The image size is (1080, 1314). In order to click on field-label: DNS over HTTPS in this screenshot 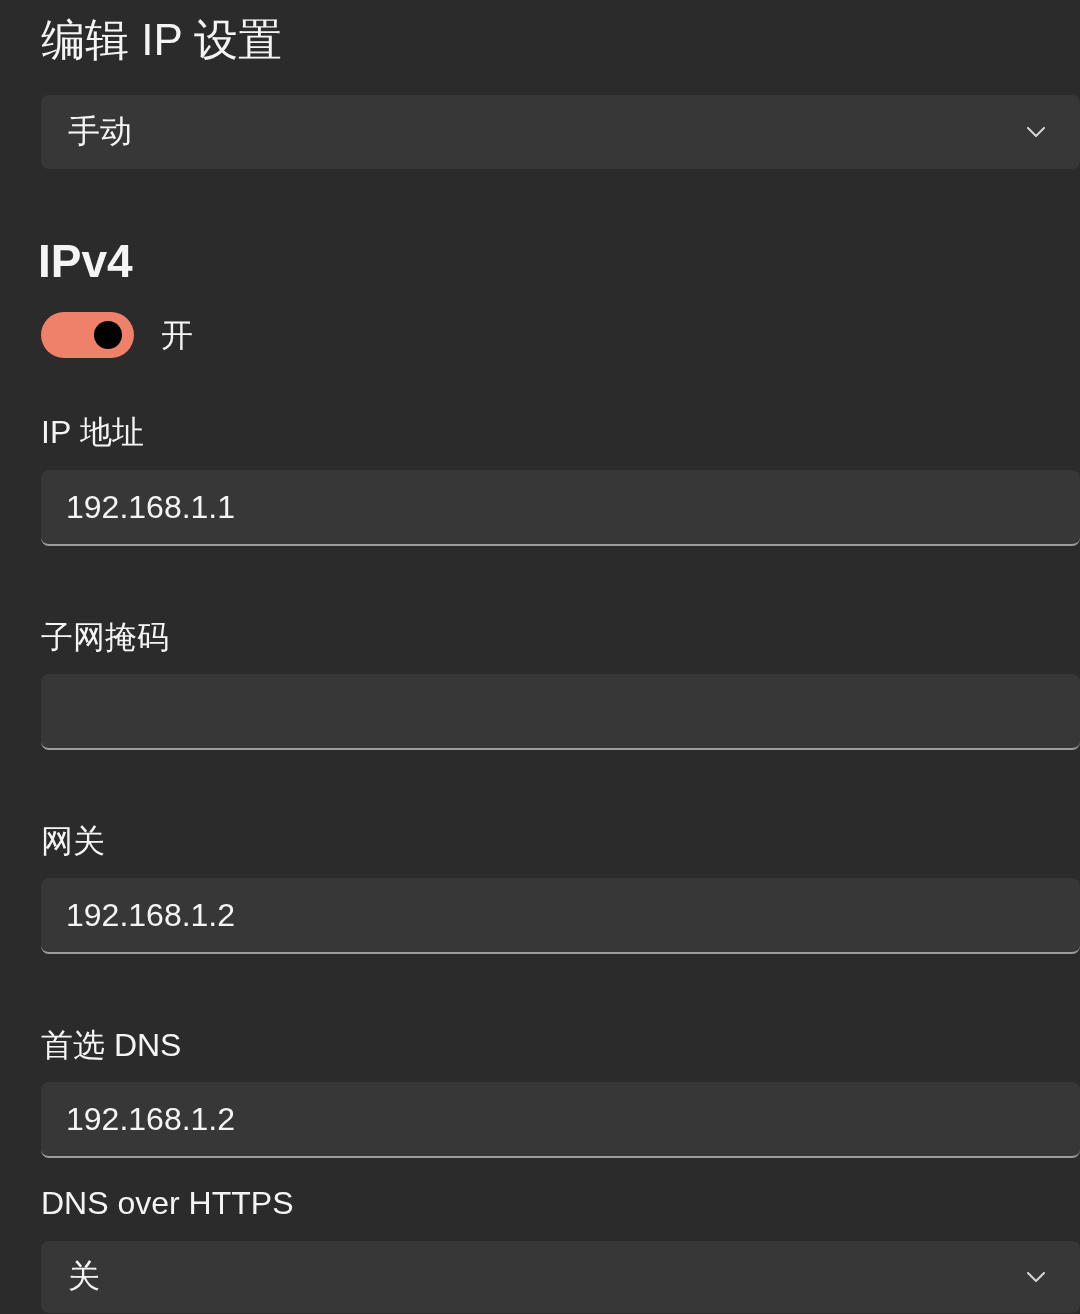, I will do `click(167, 1203)`.